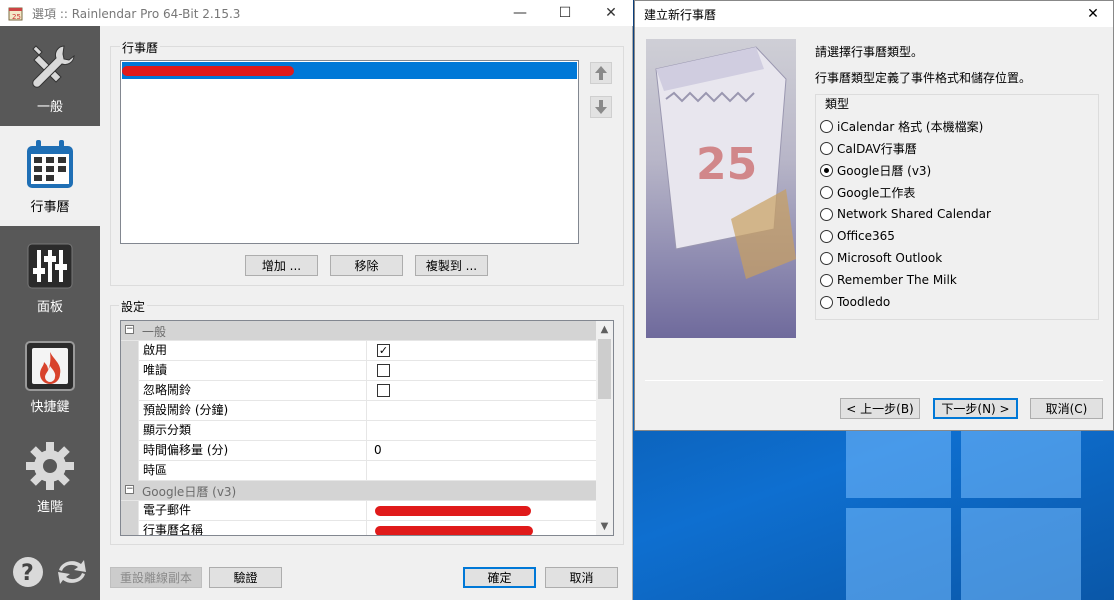 The image size is (1114, 600). What do you see at coordinates (50, 266) in the screenshot?
I see `sliders-icon` at bounding box center [50, 266].